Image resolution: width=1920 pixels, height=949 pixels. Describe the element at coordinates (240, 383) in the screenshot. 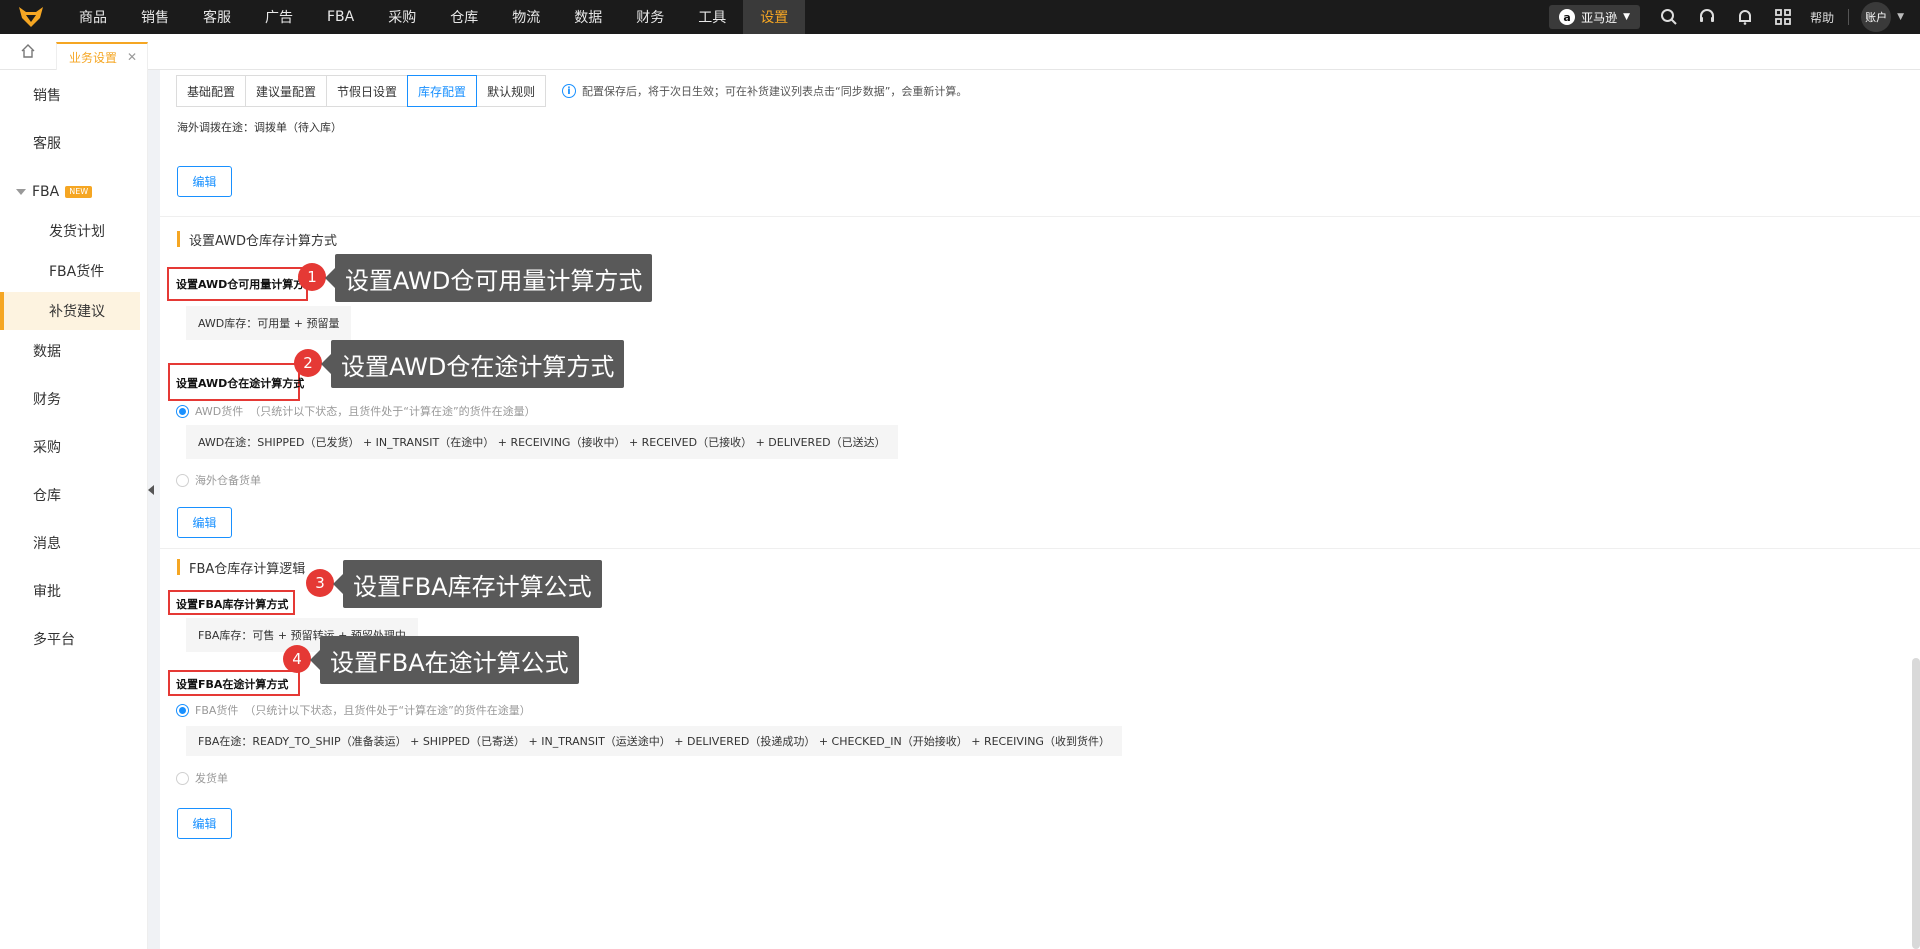

I see `awd-transit-heading: 设置AWD仓在途计算方式` at that location.